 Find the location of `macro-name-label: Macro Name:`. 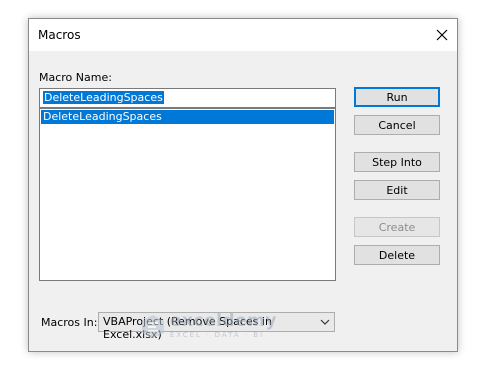

macro-name-label: Macro Name: is located at coordinates (75, 77).